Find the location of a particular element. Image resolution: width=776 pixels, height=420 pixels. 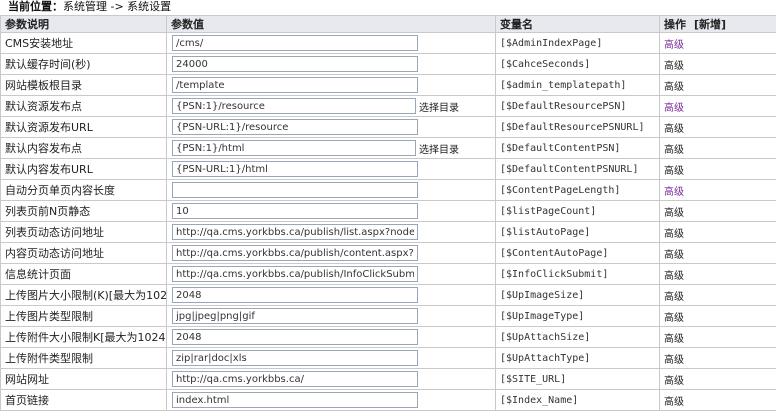

param-name: 自动分页单页内容长度 is located at coordinates (83, 190).